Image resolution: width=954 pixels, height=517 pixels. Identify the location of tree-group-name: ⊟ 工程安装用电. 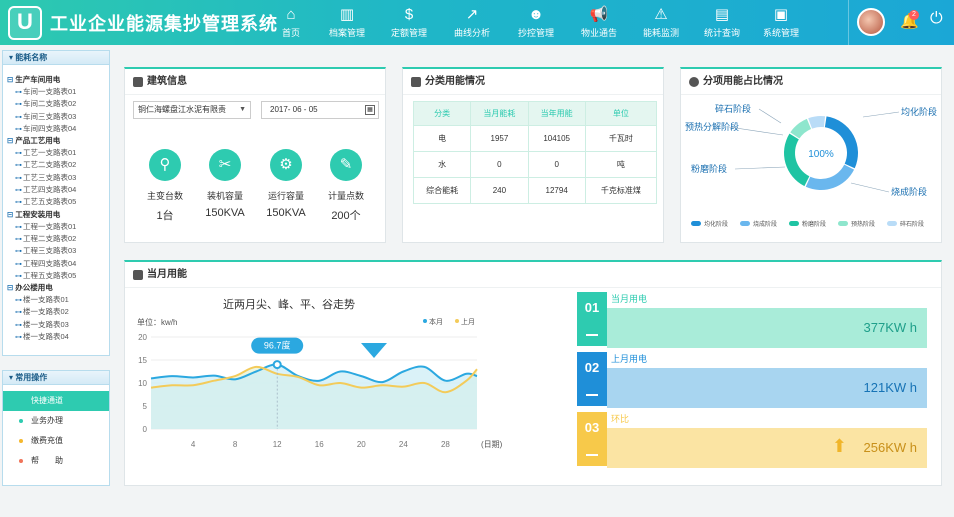
(56, 215).